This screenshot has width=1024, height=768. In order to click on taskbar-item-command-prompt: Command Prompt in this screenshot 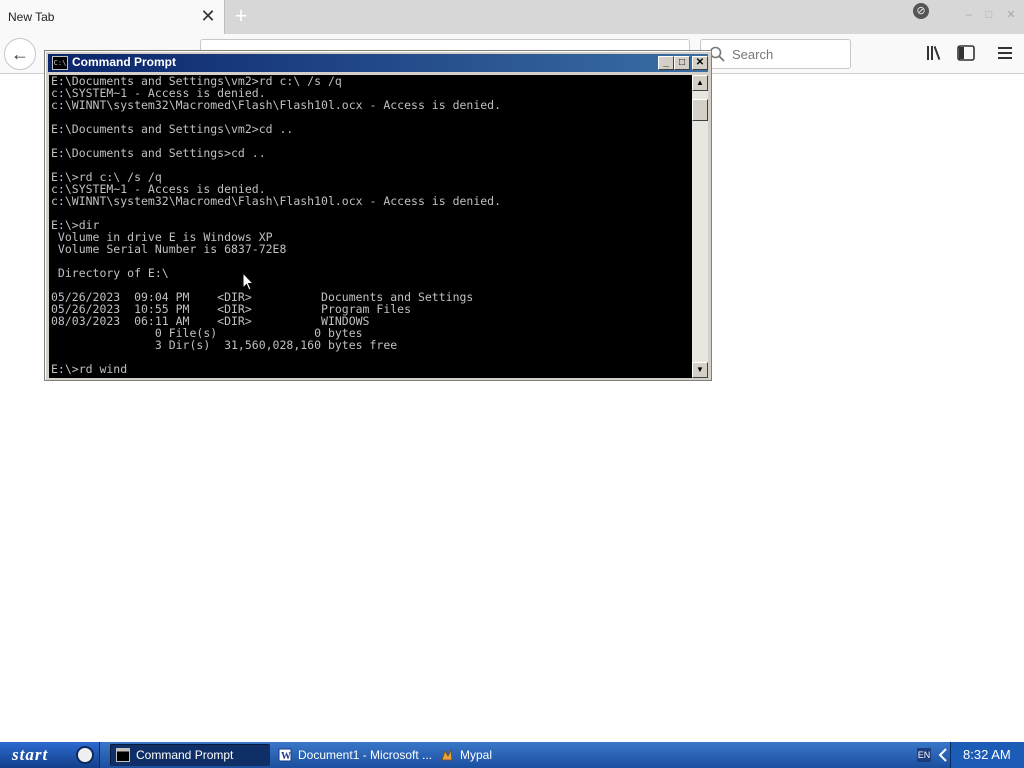, I will do `click(190, 755)`.